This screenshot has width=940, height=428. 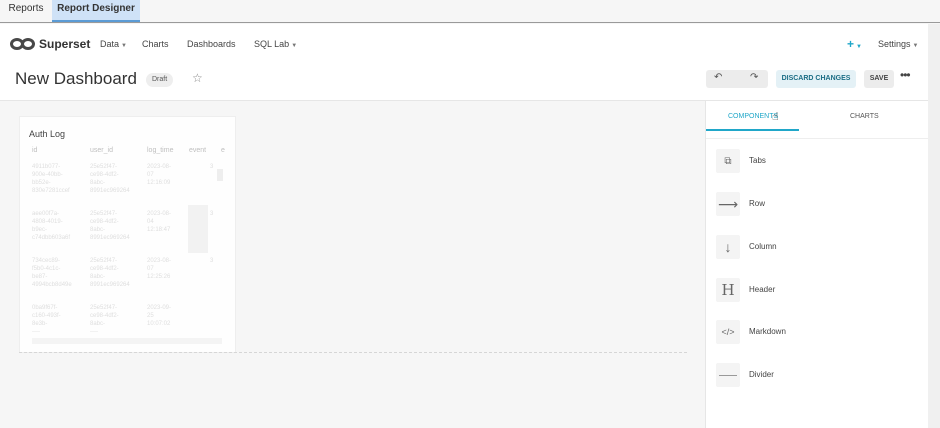 What do you see at coordinates (47, 134) in the screenshot?
I see `chart-title: Auth Log` at bounding box center [47, 134].